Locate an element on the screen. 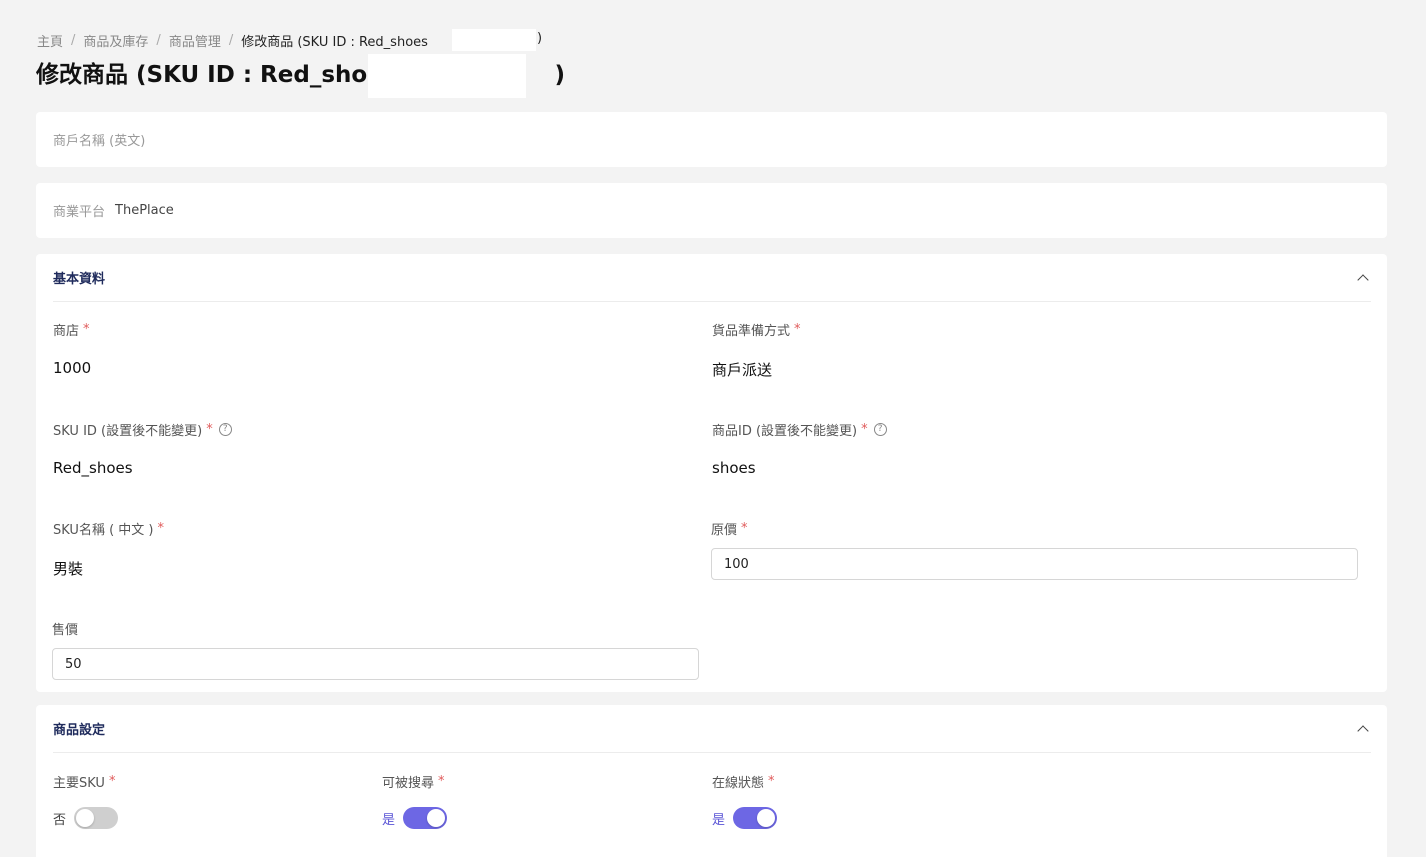 The width and height of the screenshot is (1426, 857). searchable-label: 可被搜尋 * is located at coordinates (414, 781).